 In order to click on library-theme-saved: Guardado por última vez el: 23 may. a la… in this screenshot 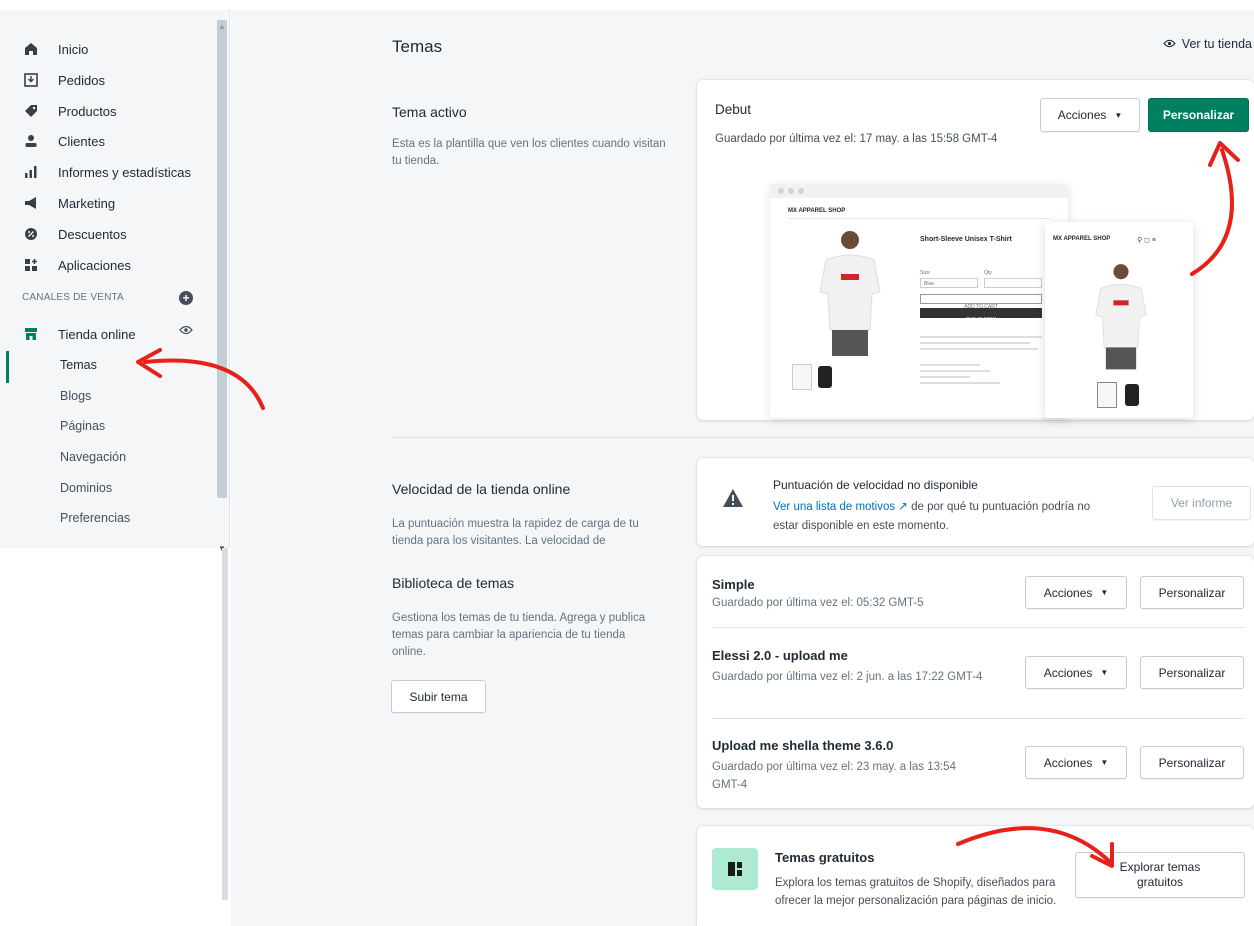, I will do `click(834, 776)`.